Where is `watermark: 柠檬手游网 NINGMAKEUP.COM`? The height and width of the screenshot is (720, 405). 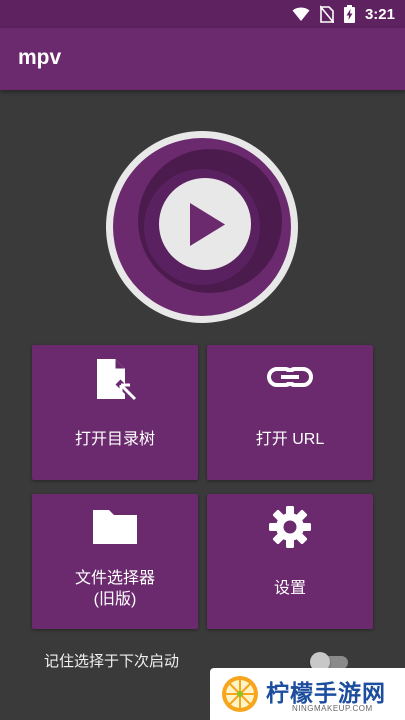
watermark: 柠檬手游网 NINGMAKEUP.COM is located at coordinates (307, 694).